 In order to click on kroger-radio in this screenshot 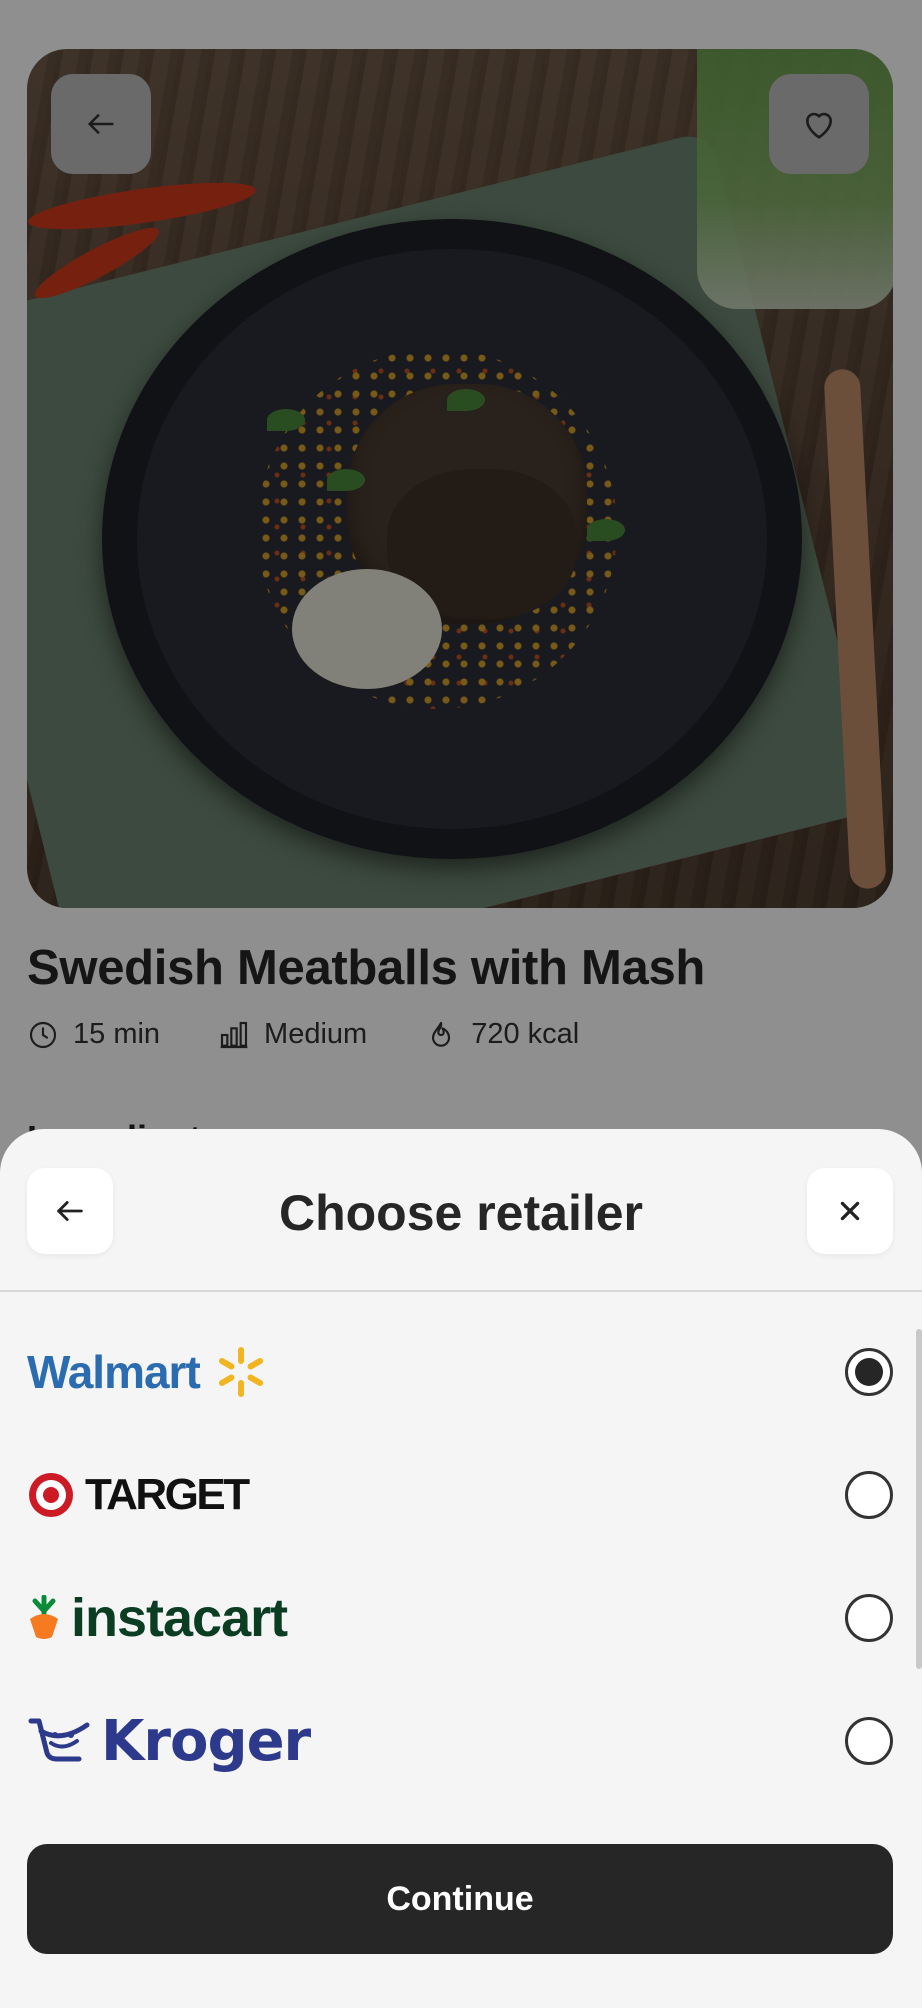, I will do `click(869, 1741)`.